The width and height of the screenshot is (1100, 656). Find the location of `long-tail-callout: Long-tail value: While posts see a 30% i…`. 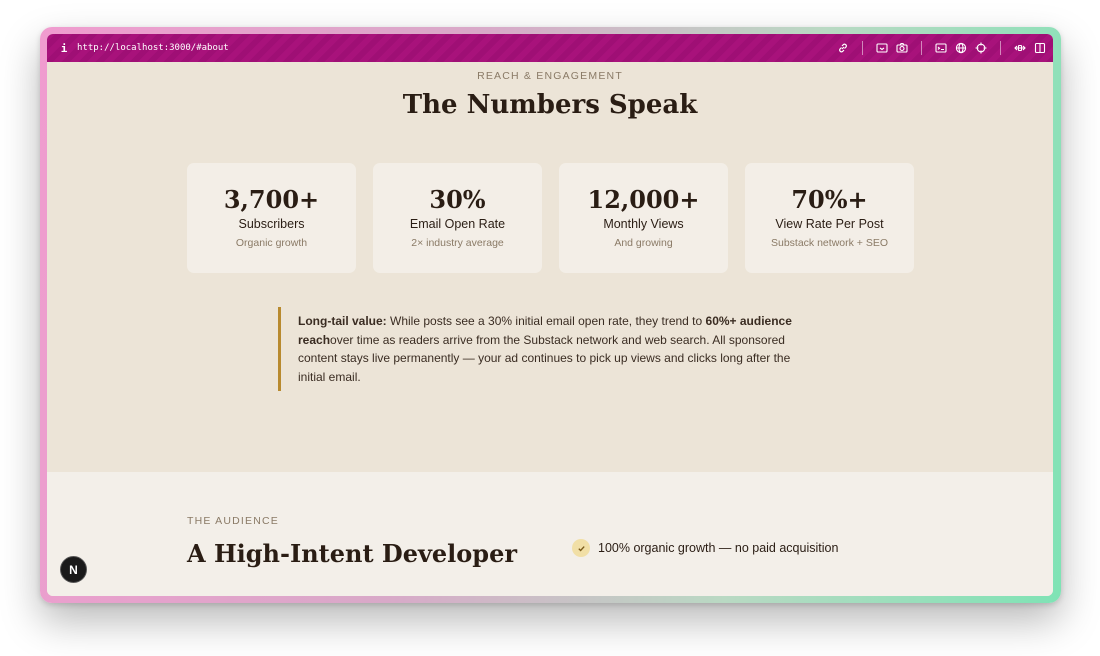

long-tail-callout: Long-tail value: While posts see a 30% i… is located at coordinates (548, 349).